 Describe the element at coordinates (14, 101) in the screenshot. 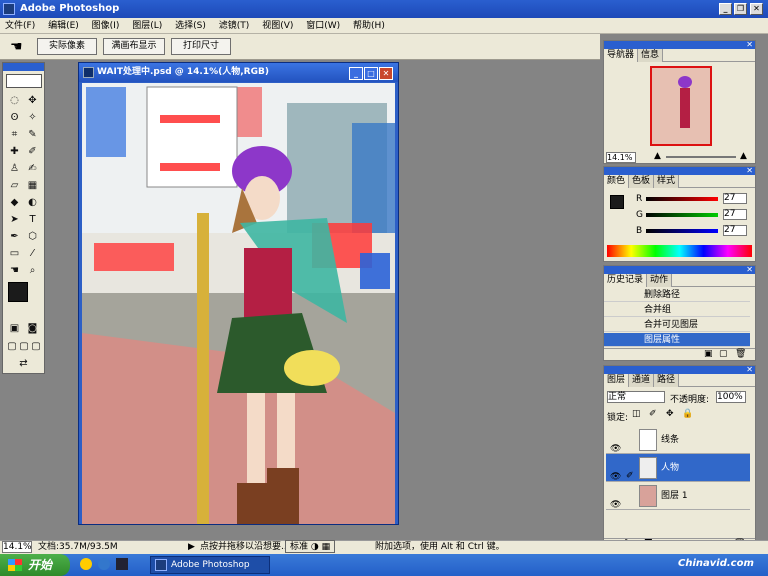

I see `marquee-tool-icon: ◌` at that location.